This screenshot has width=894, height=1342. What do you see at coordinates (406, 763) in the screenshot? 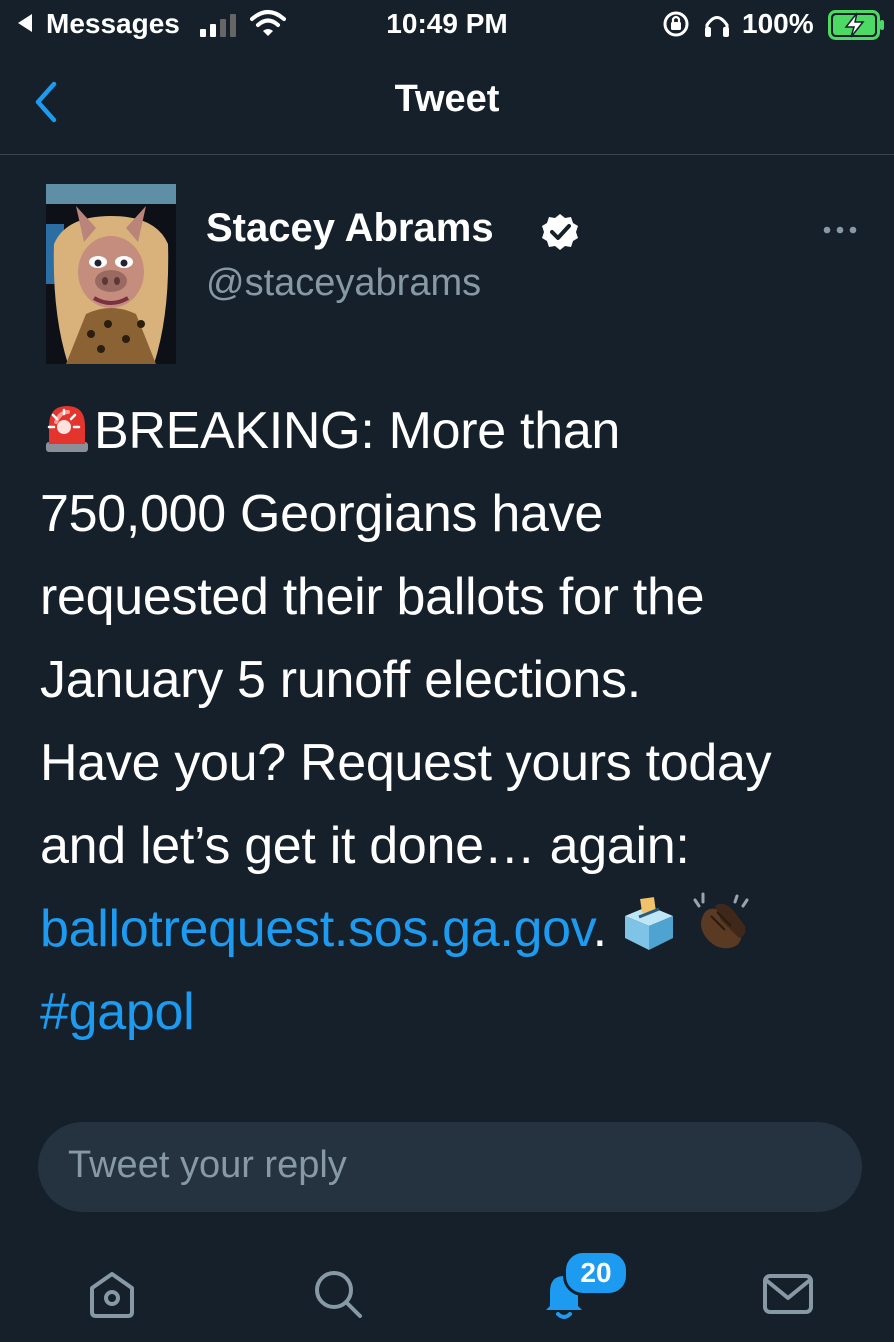
I see `tweet-line: Have you? Request yours today` at bounding box center [406, 763].